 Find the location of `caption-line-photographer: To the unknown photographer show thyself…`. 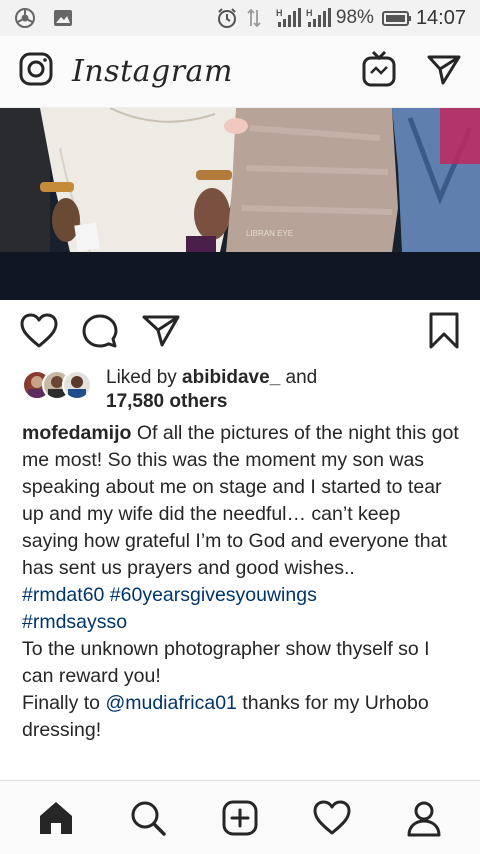

caption-line-photographer: To the unknown photographer show thyself… is located at coordinates (226, 662).